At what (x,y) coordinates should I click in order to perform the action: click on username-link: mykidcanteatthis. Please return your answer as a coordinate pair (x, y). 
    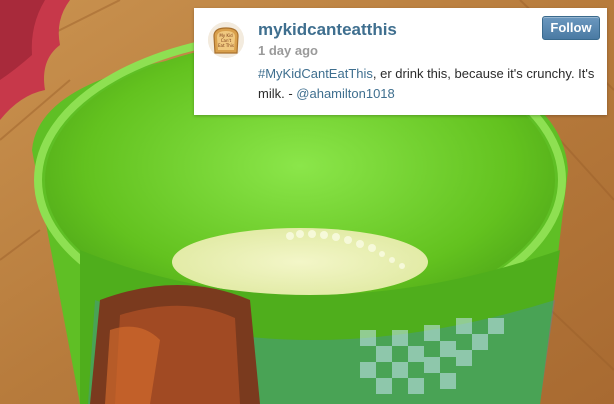
    Looking at the image, I should click on (327, 30).